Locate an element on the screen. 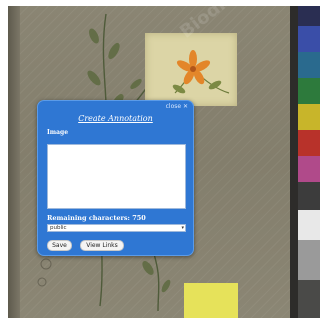 The height and width of the screenshot is (323, 324). dialog-title: Create Annotation is located at coordinates (115, 118).